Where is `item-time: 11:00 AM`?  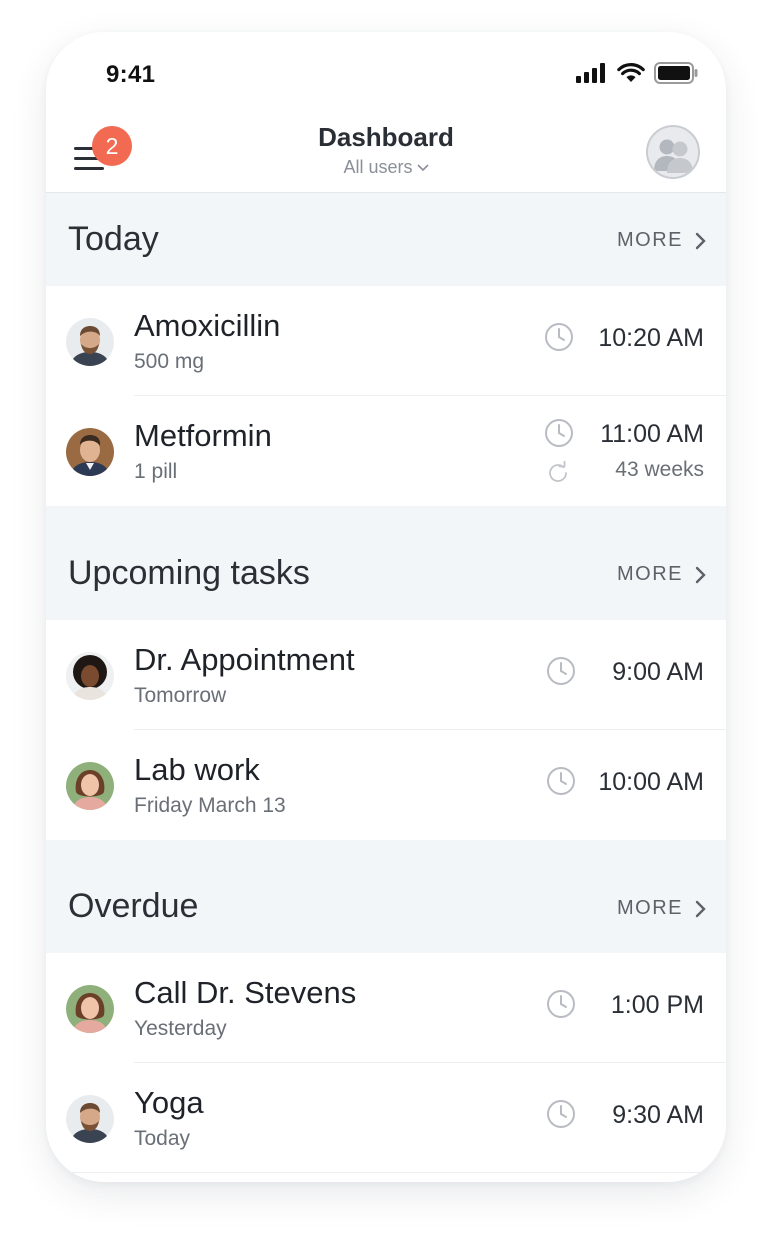
item-time: 11:00 AM is located at coordinates (652, 434).